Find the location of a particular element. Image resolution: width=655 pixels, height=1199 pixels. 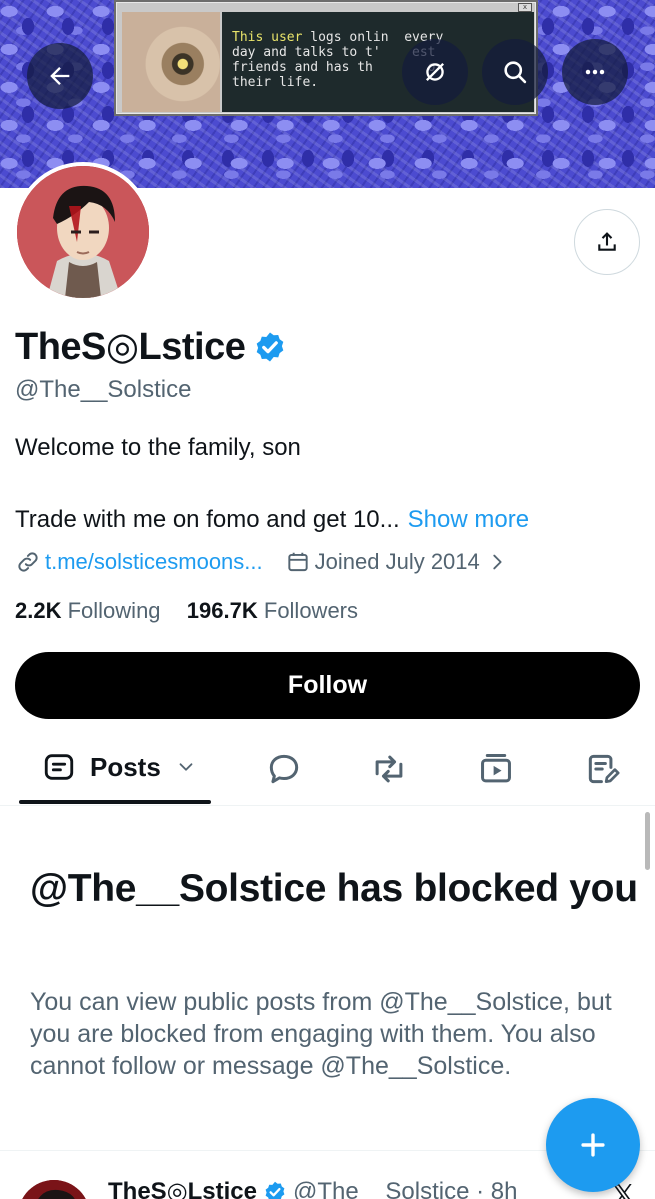

avatar is located at coordinates (83, 232).